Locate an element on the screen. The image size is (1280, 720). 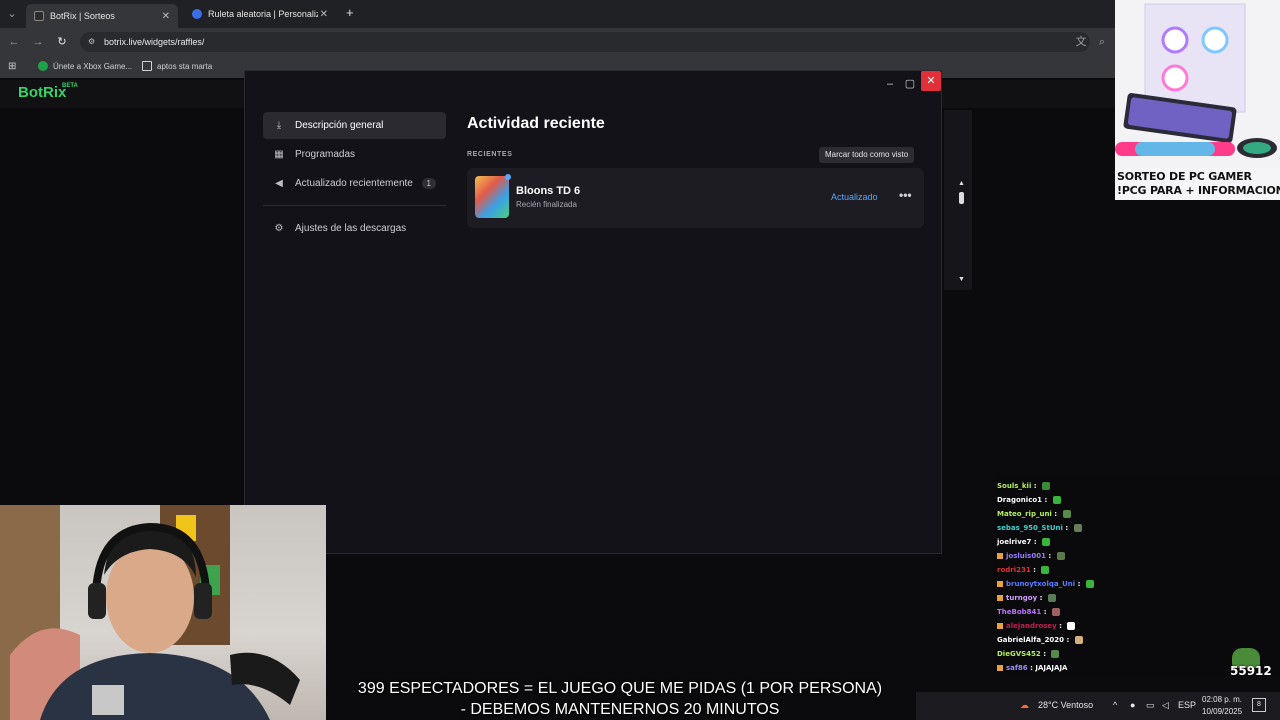
bookmark-folder: aptos sta marta is located at coordinates (177, 66).